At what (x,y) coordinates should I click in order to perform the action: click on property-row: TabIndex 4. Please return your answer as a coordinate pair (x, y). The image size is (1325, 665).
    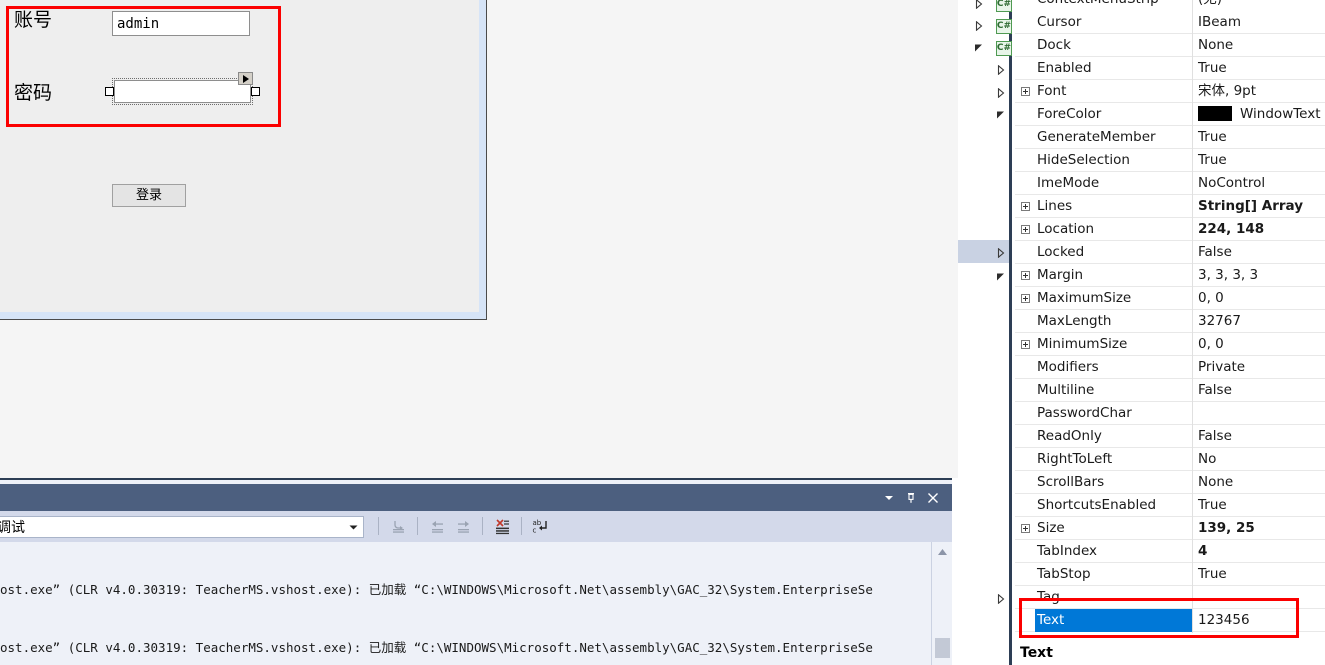
    Looking at the image, I should click on (1170, 551).